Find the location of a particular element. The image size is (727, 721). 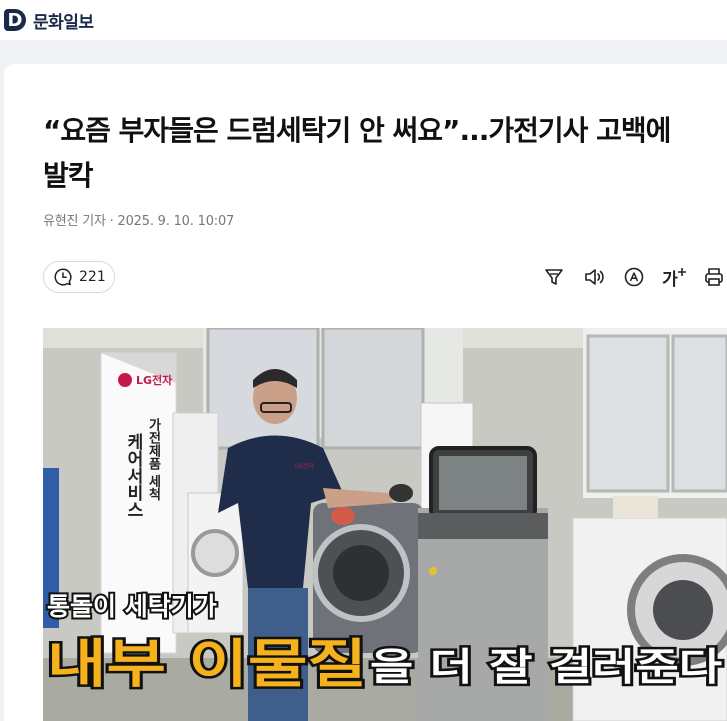

site-name: 문화일보 is located at coordinates (63, 20).